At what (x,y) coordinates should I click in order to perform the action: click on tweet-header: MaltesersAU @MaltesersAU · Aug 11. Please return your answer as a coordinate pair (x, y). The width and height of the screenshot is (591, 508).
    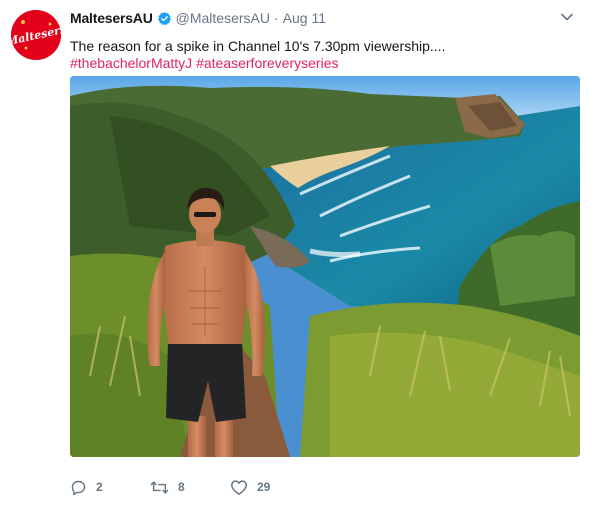
    Looking at the image, I should click on (198, 18).